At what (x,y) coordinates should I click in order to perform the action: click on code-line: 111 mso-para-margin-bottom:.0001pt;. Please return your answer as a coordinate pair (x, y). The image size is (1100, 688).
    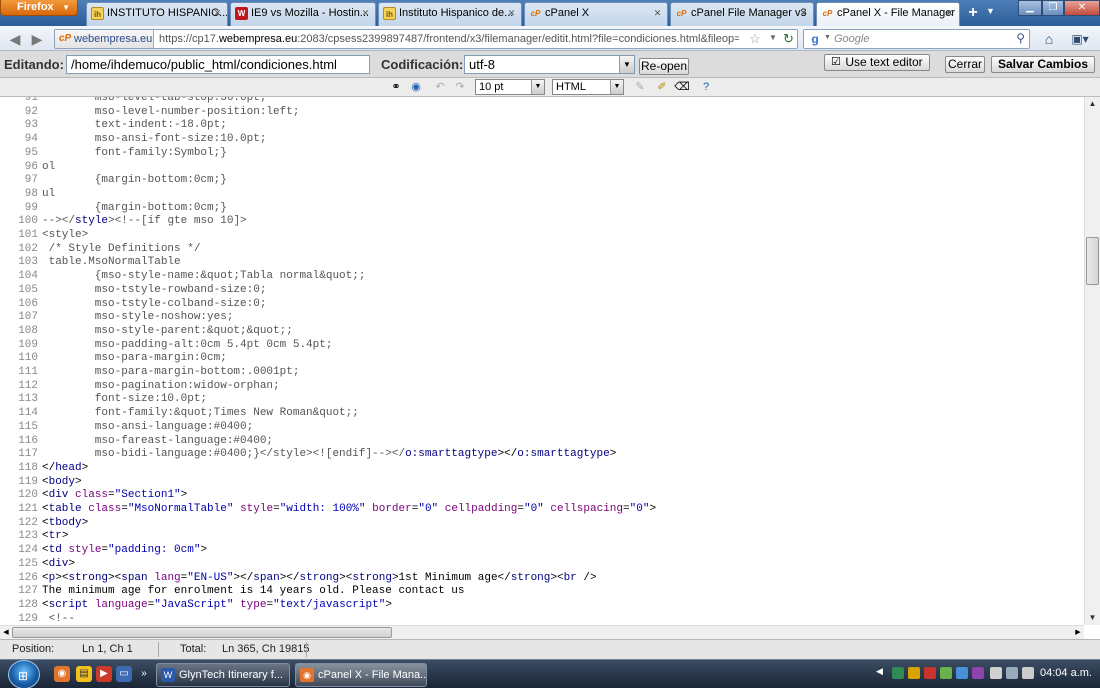
    Looking at the image, I should click on (542, 372).